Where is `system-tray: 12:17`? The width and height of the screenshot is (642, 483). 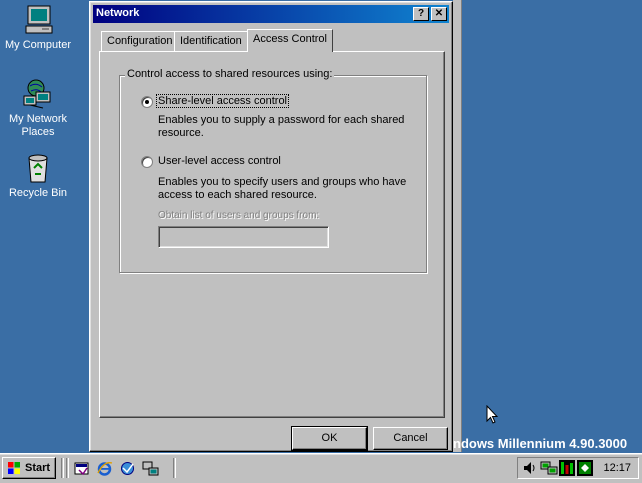
system-tray: 12:17 is located at coordinates (578, 468).